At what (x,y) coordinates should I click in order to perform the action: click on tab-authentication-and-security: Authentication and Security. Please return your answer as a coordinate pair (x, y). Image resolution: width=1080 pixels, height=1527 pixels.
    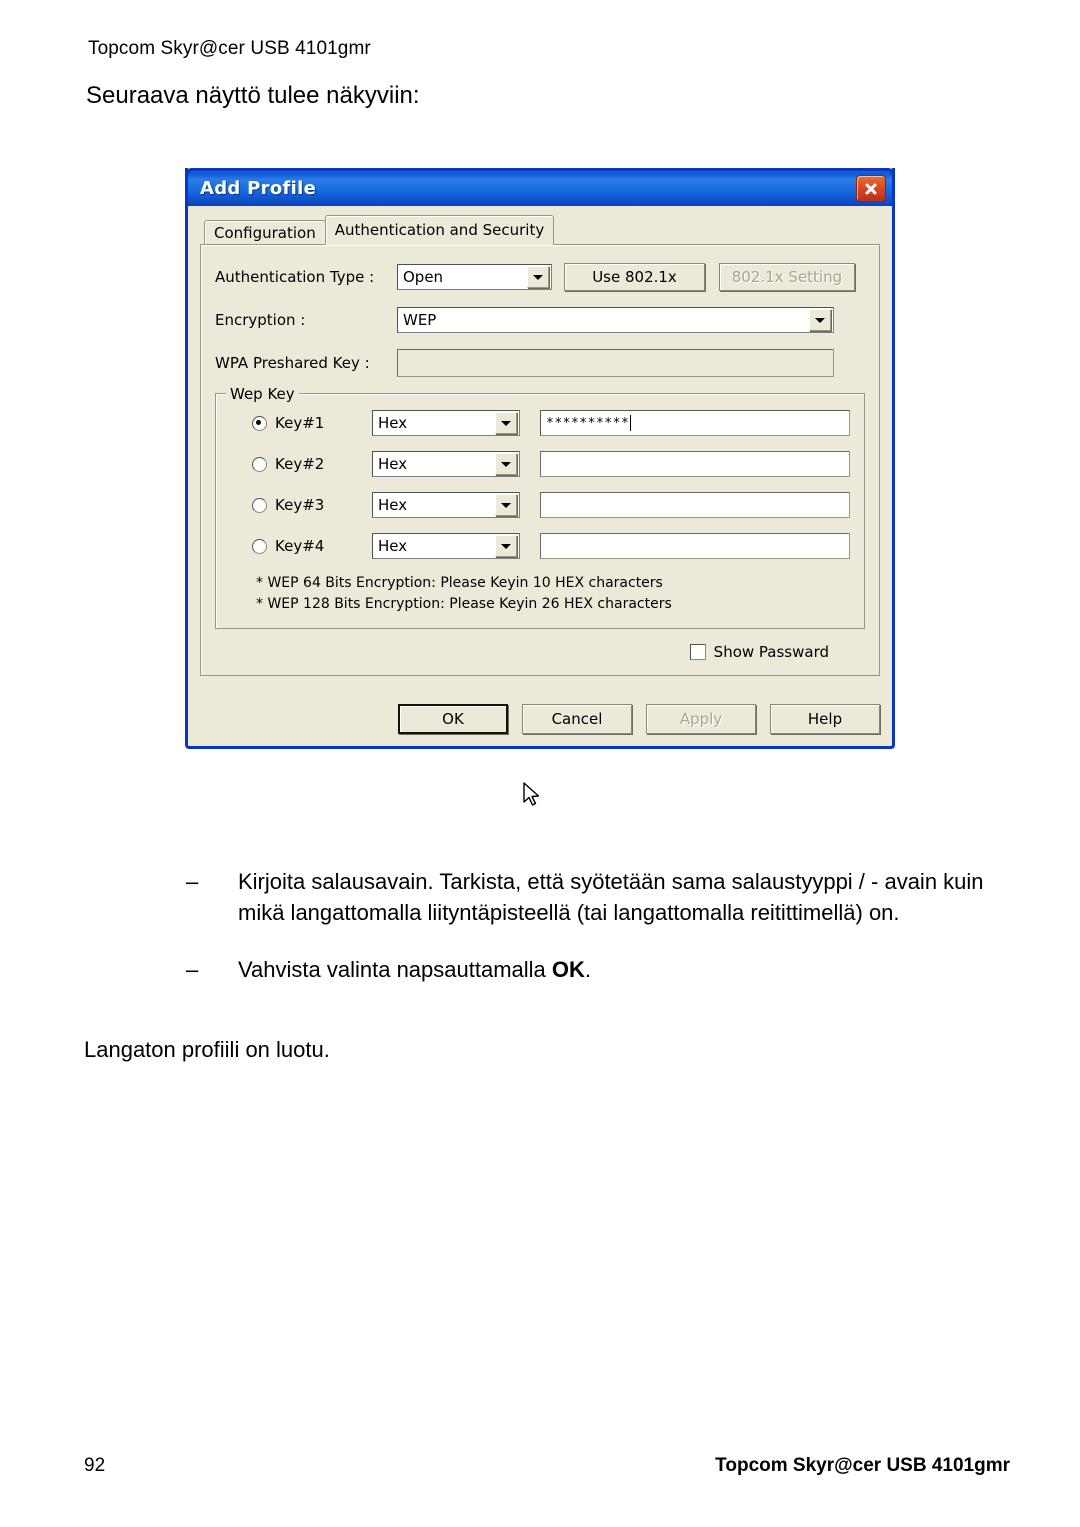
    Looking at the image, I should click on (439, 230).